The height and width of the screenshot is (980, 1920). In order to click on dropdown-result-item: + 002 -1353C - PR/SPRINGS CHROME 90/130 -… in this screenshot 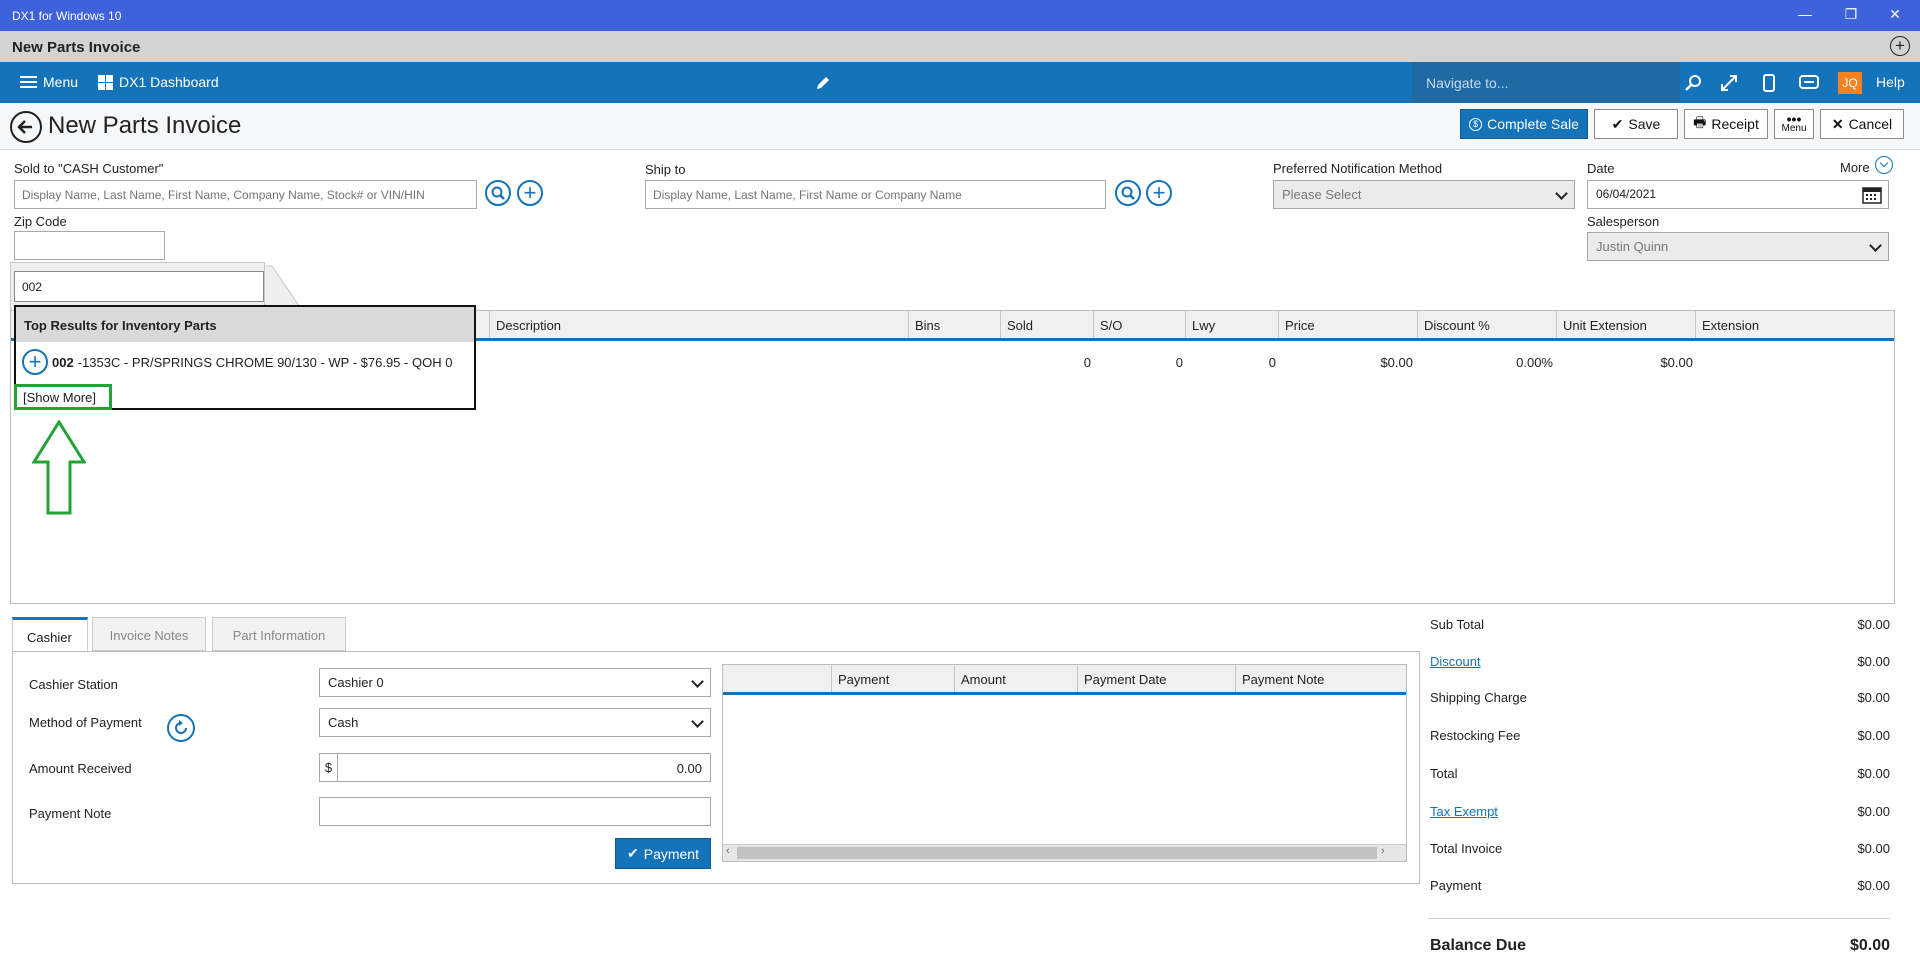, I will do `click(237, 362)`.